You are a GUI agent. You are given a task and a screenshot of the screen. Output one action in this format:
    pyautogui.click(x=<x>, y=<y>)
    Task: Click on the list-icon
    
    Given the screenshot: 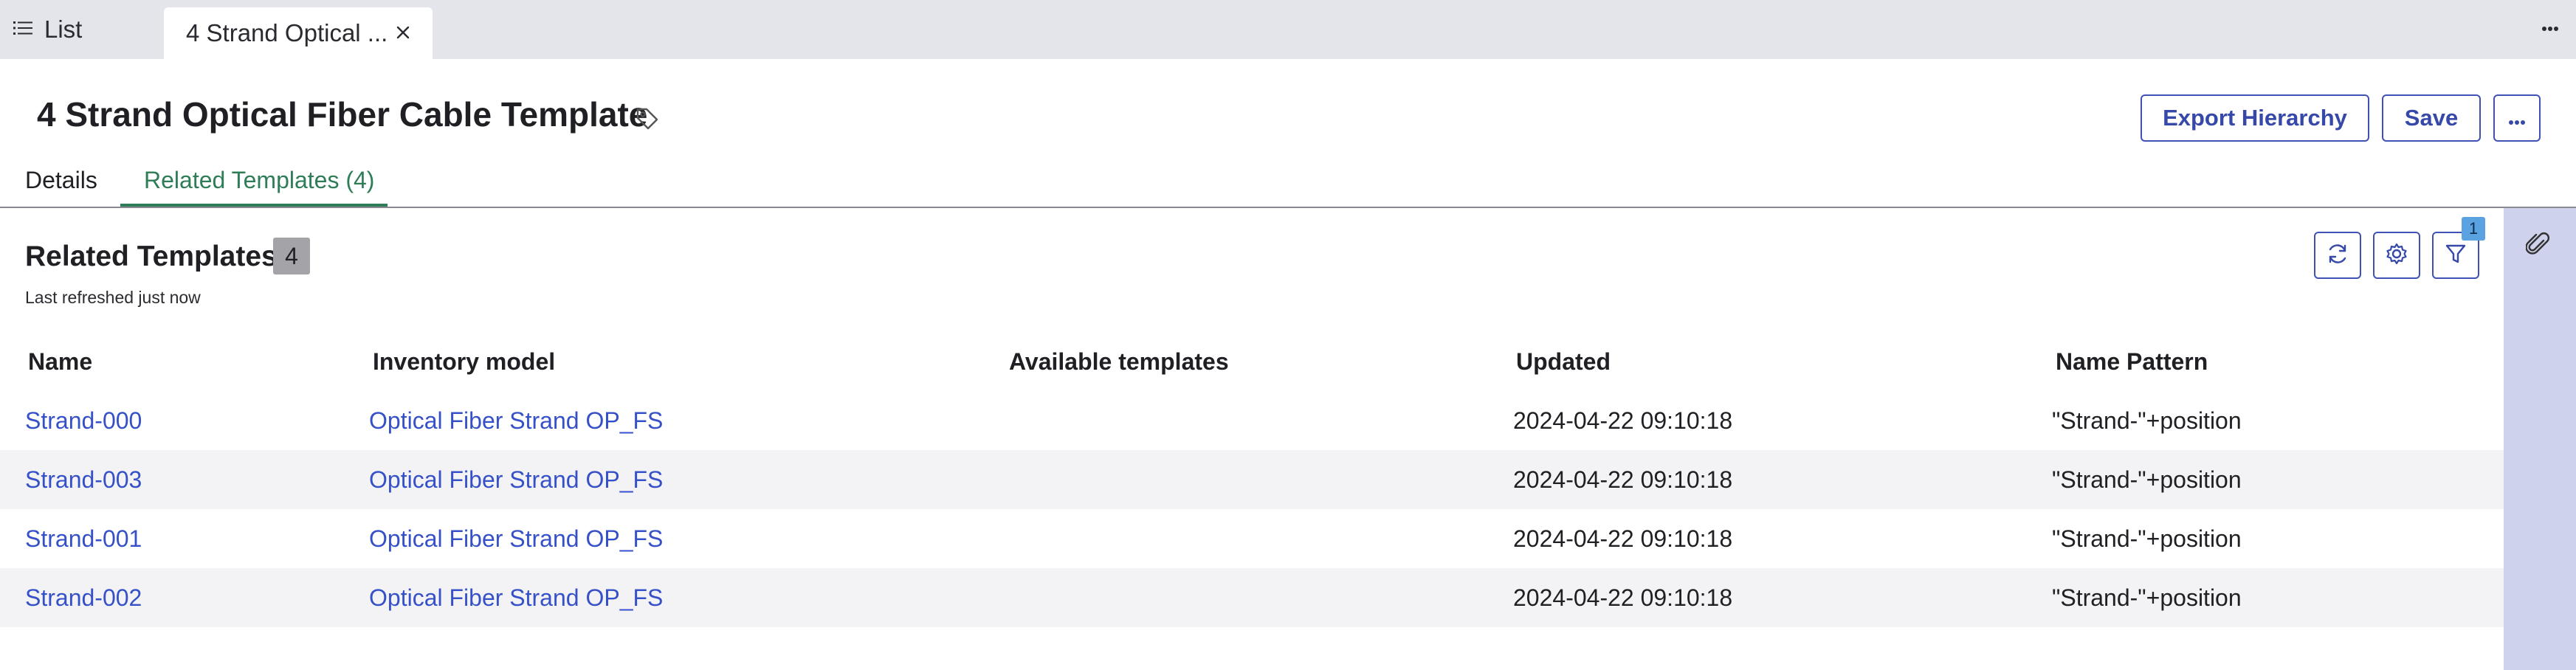 What is the action you would take?
    pyautogui.click(x=23, y=30)
    